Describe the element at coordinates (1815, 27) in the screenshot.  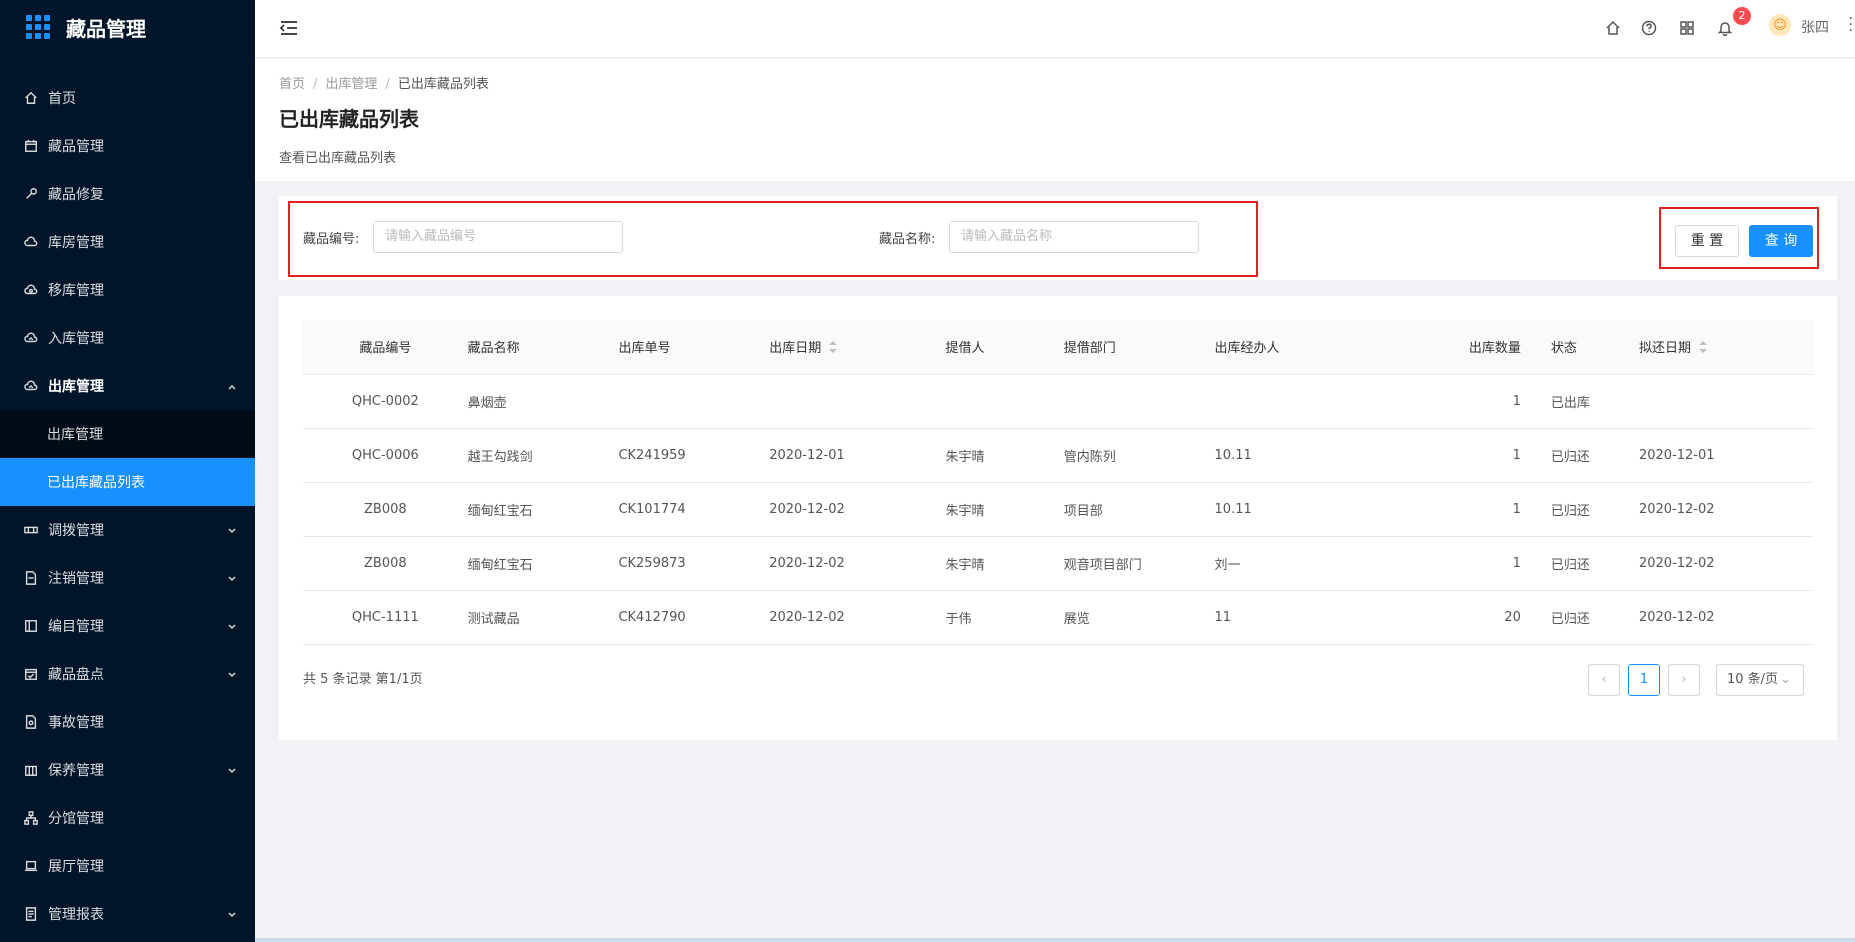
I see `username: 张四` at that location.